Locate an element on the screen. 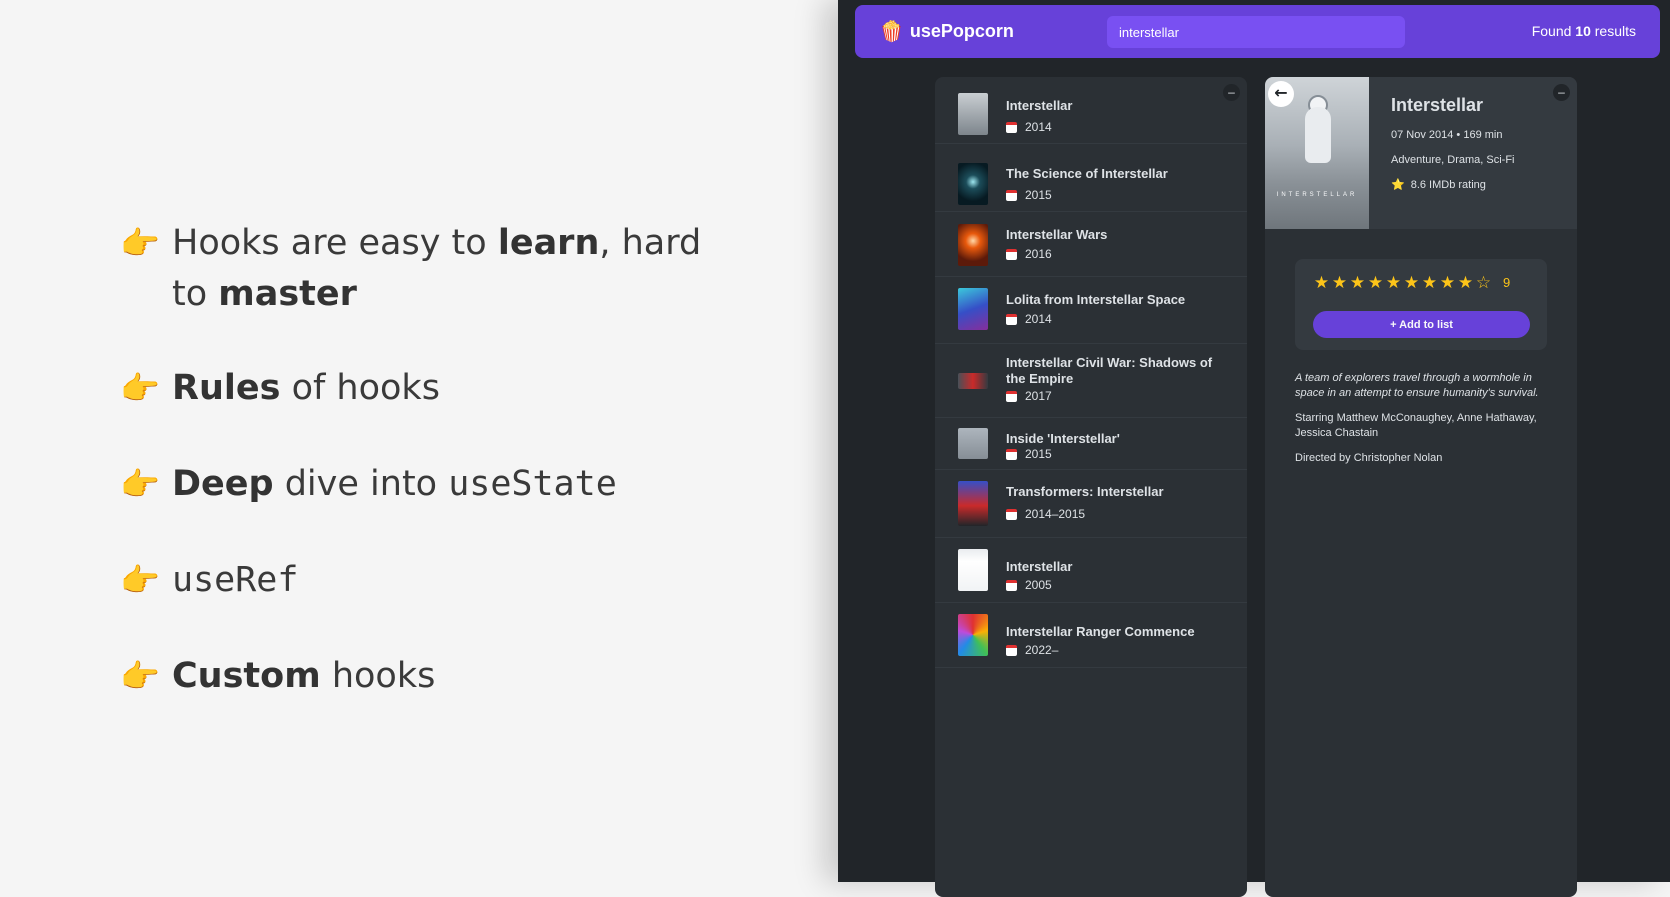 Image resolution: width=1670 pixels, height=897 pixels. list-item: Interstellar Wars 2016 is located at coordinates (1091, 244).